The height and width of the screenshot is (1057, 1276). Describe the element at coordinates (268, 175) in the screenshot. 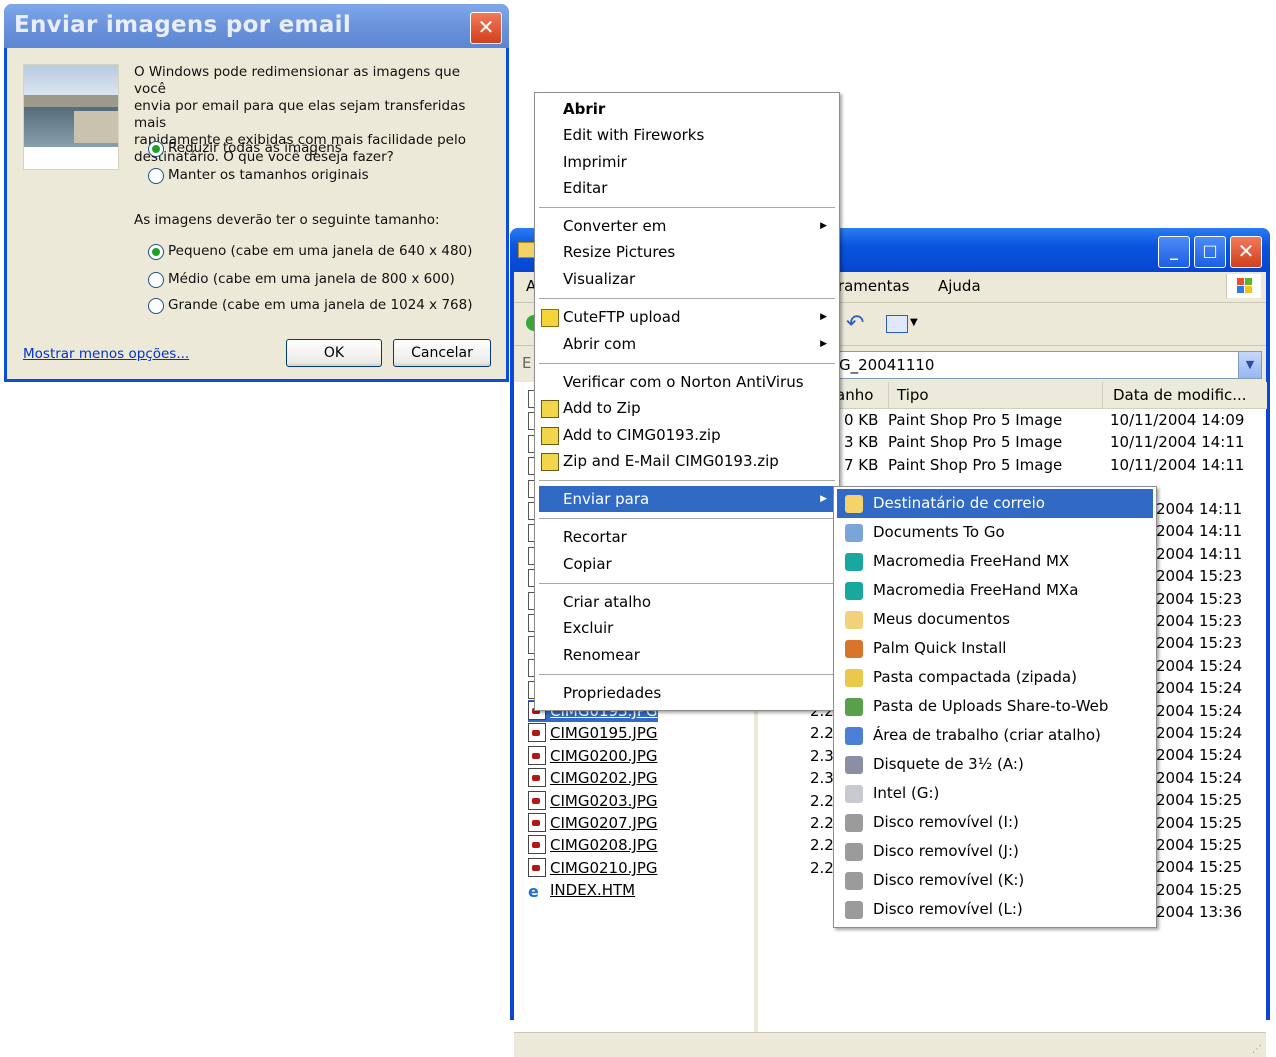

I see `keep-size-label: Manter os tamanhos originais` at that location.